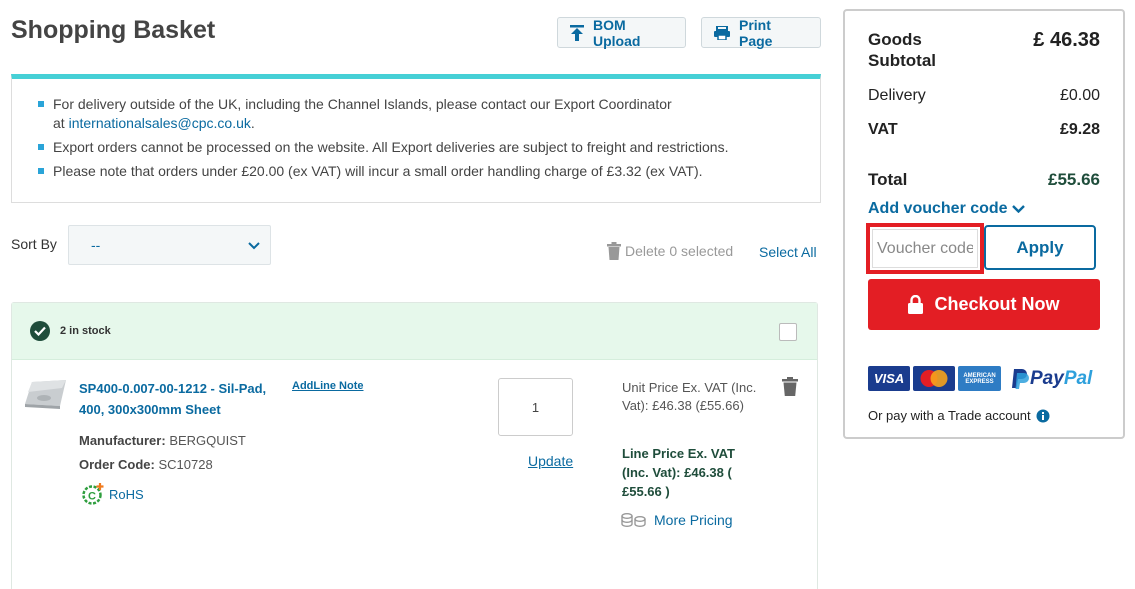 This screenshot has width=1135, height=589. I want to click on rohs-label: RoHS, so click(126, 494).